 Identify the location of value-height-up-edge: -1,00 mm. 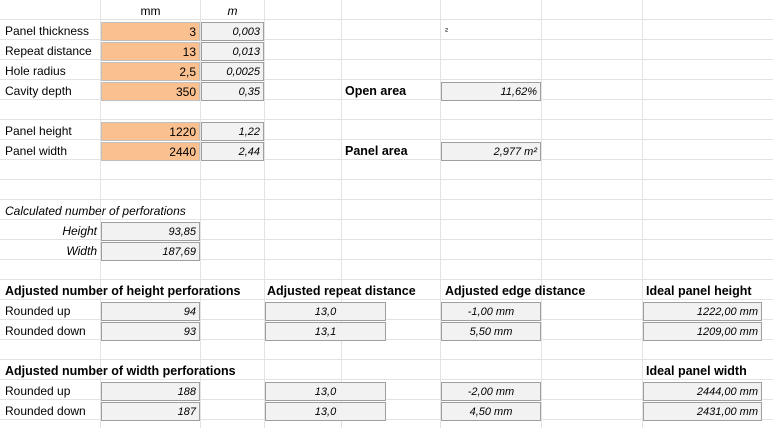
(491, 311).